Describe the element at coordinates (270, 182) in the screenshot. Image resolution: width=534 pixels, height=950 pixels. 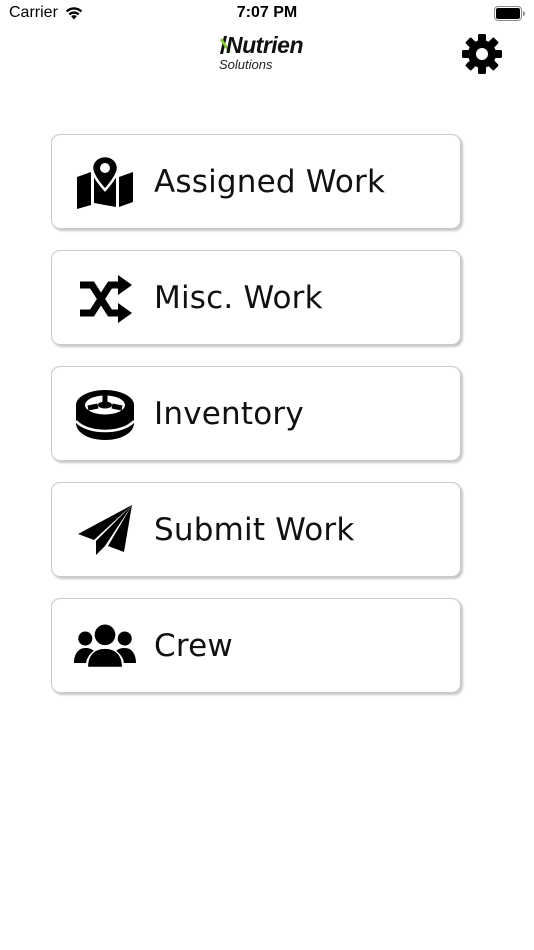
I see `menu-item-label: Assigned Work` at that location.